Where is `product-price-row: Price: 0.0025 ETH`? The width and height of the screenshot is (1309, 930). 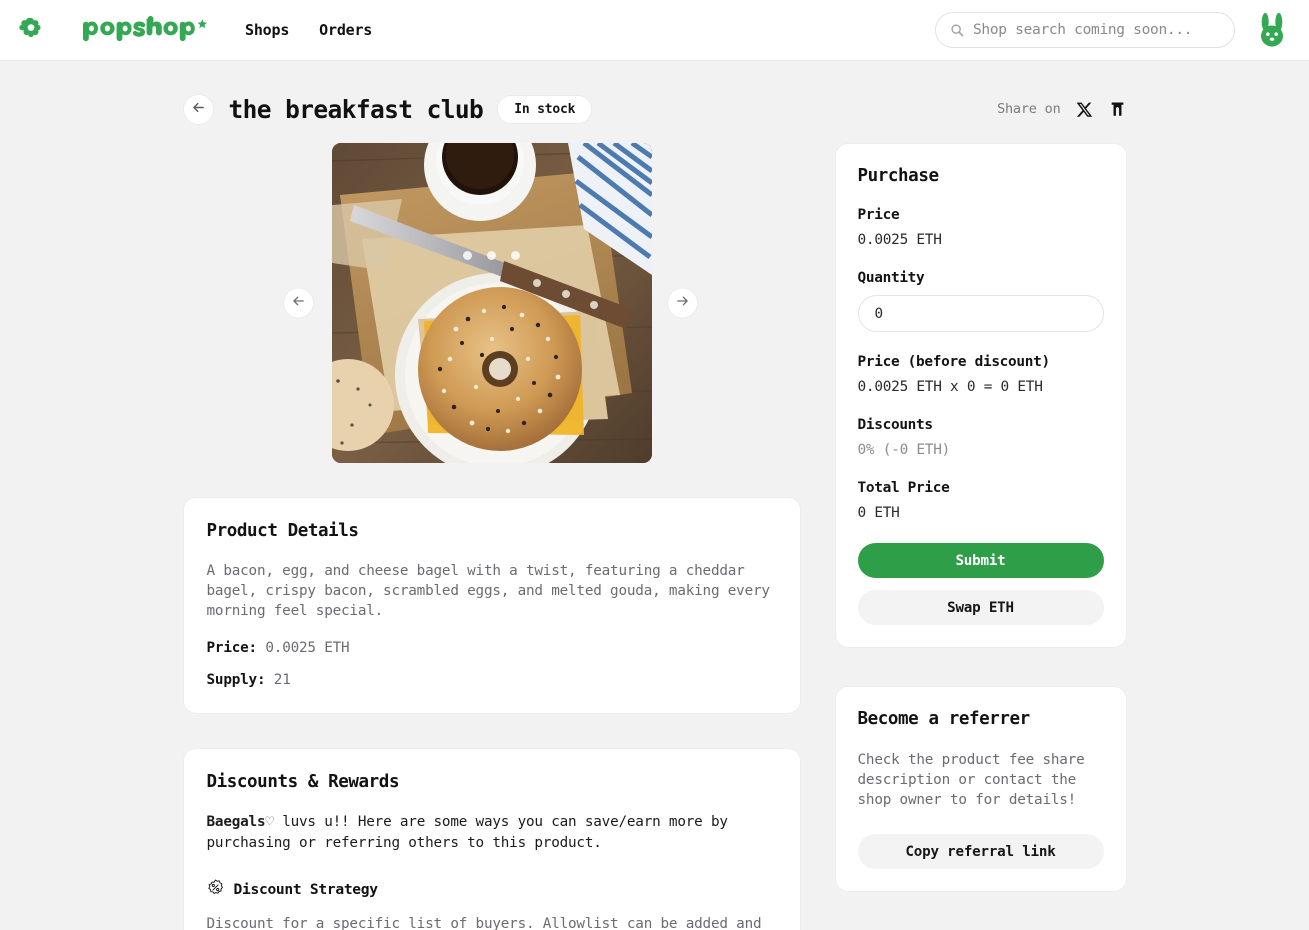 product-price-row: Price: 0.0025 ETH is located at coordinates (492, 648).